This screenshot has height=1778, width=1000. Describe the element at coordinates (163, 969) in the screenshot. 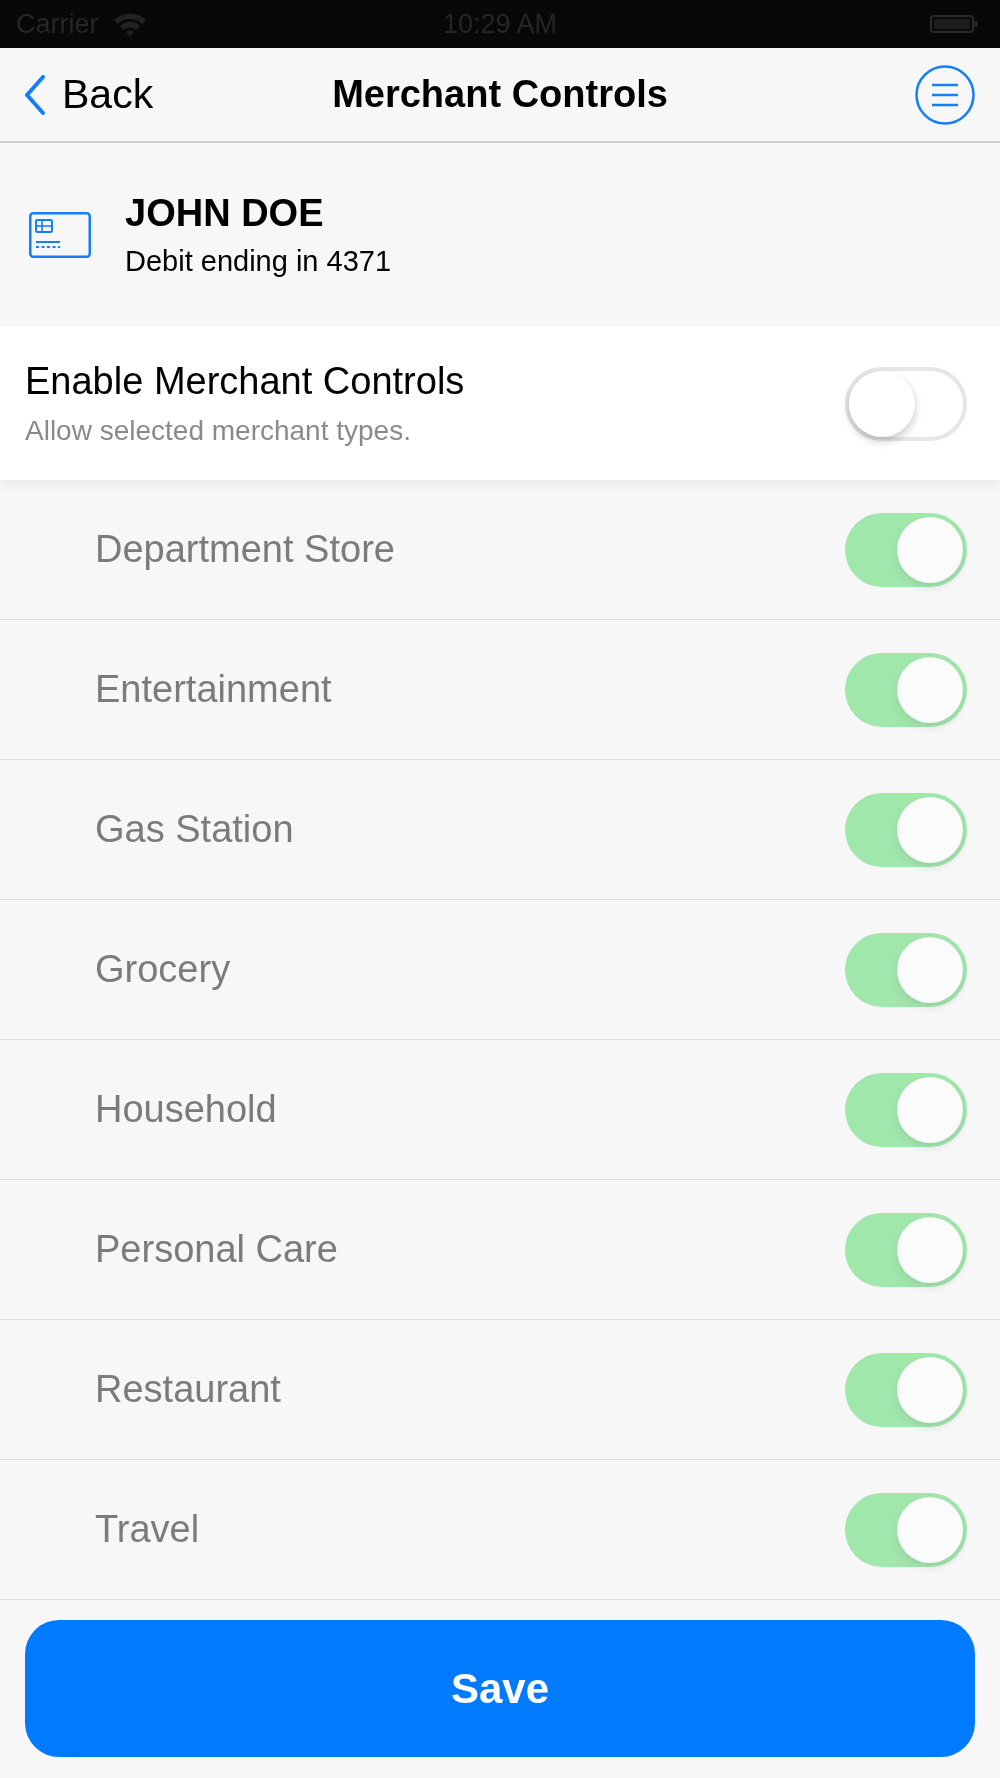

I see `merchant-type-label: Grocery` at that location.